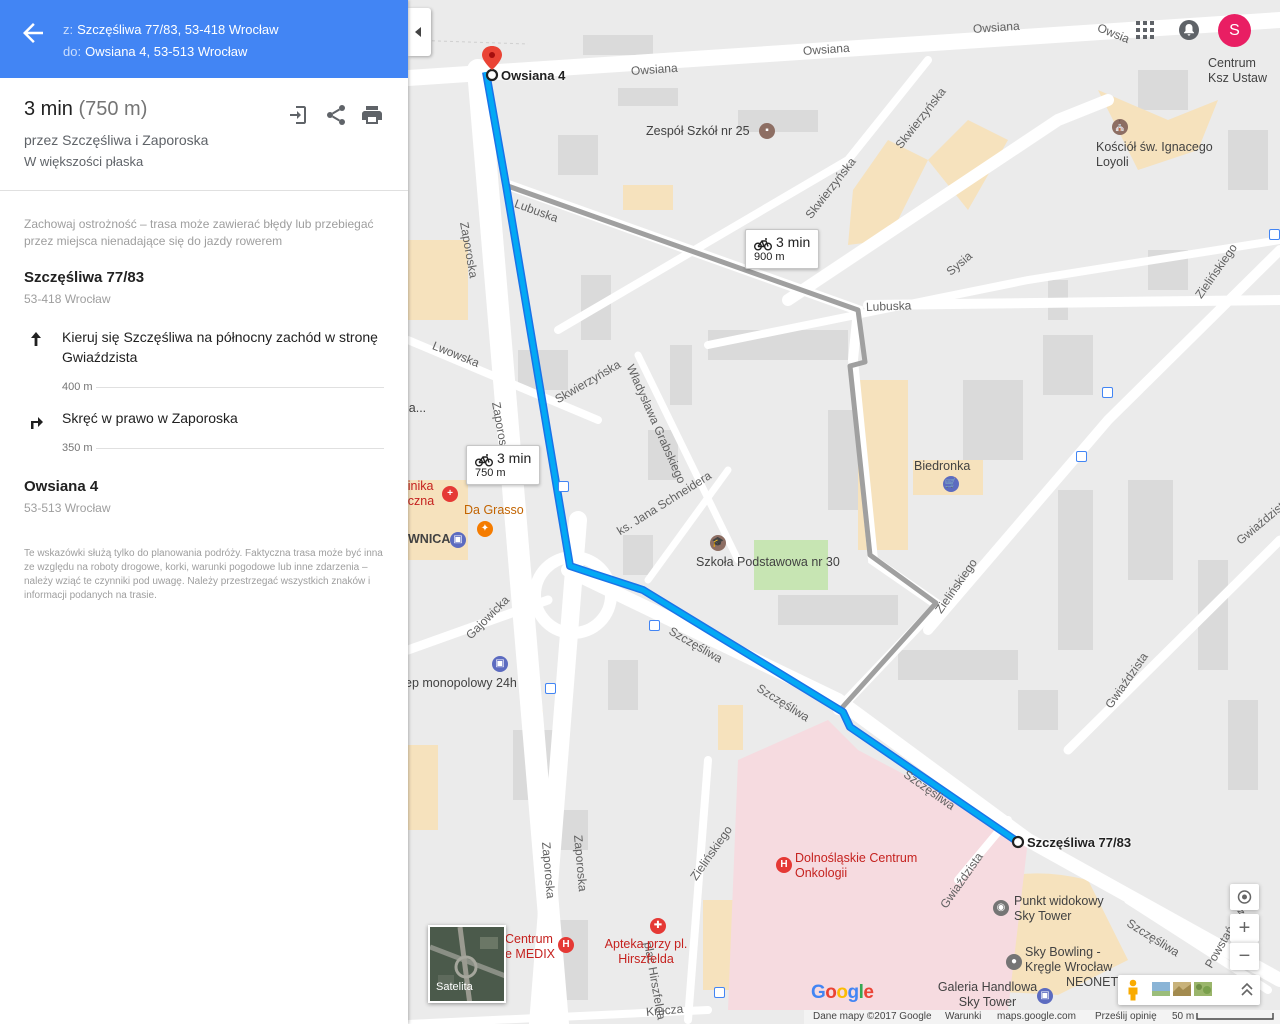  I want to click on arrow-up-icon, so click(36, 339).